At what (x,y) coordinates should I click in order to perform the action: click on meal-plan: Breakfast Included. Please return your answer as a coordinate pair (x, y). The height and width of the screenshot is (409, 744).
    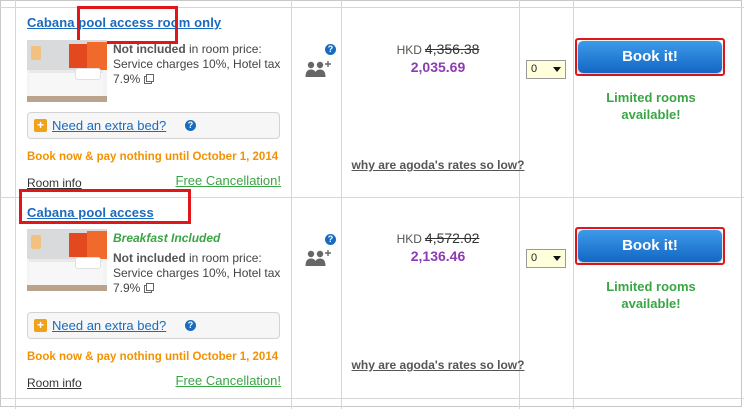
    Looking at the image, I should click on (167, 238).